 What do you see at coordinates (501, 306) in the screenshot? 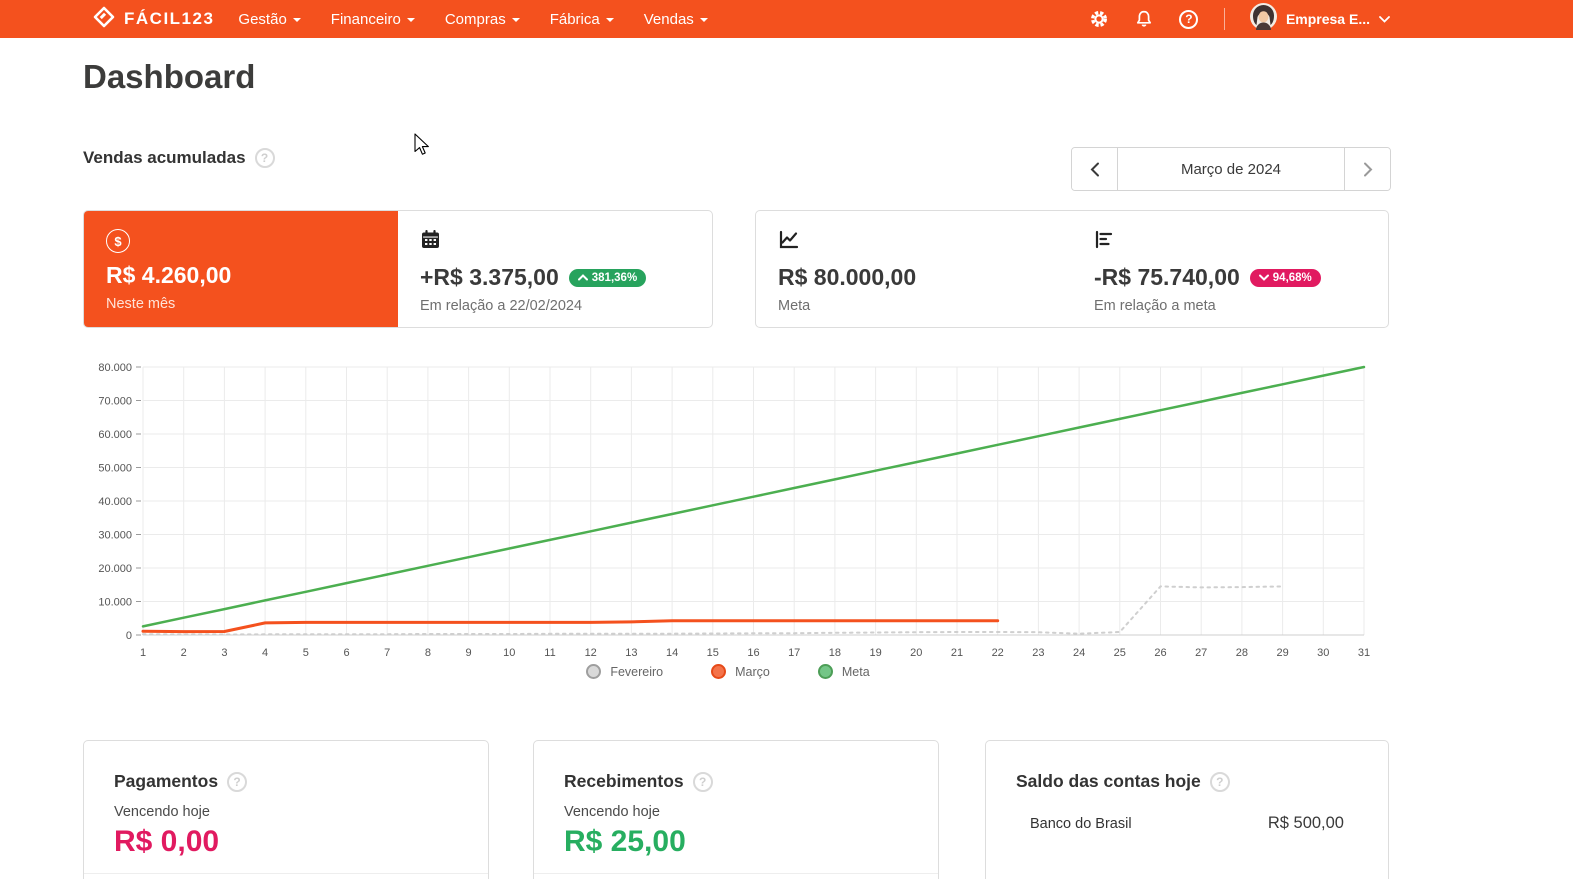
I see `kpi-delta-label: Em relação a 22/02/2024` at bounding box center [501, 306].